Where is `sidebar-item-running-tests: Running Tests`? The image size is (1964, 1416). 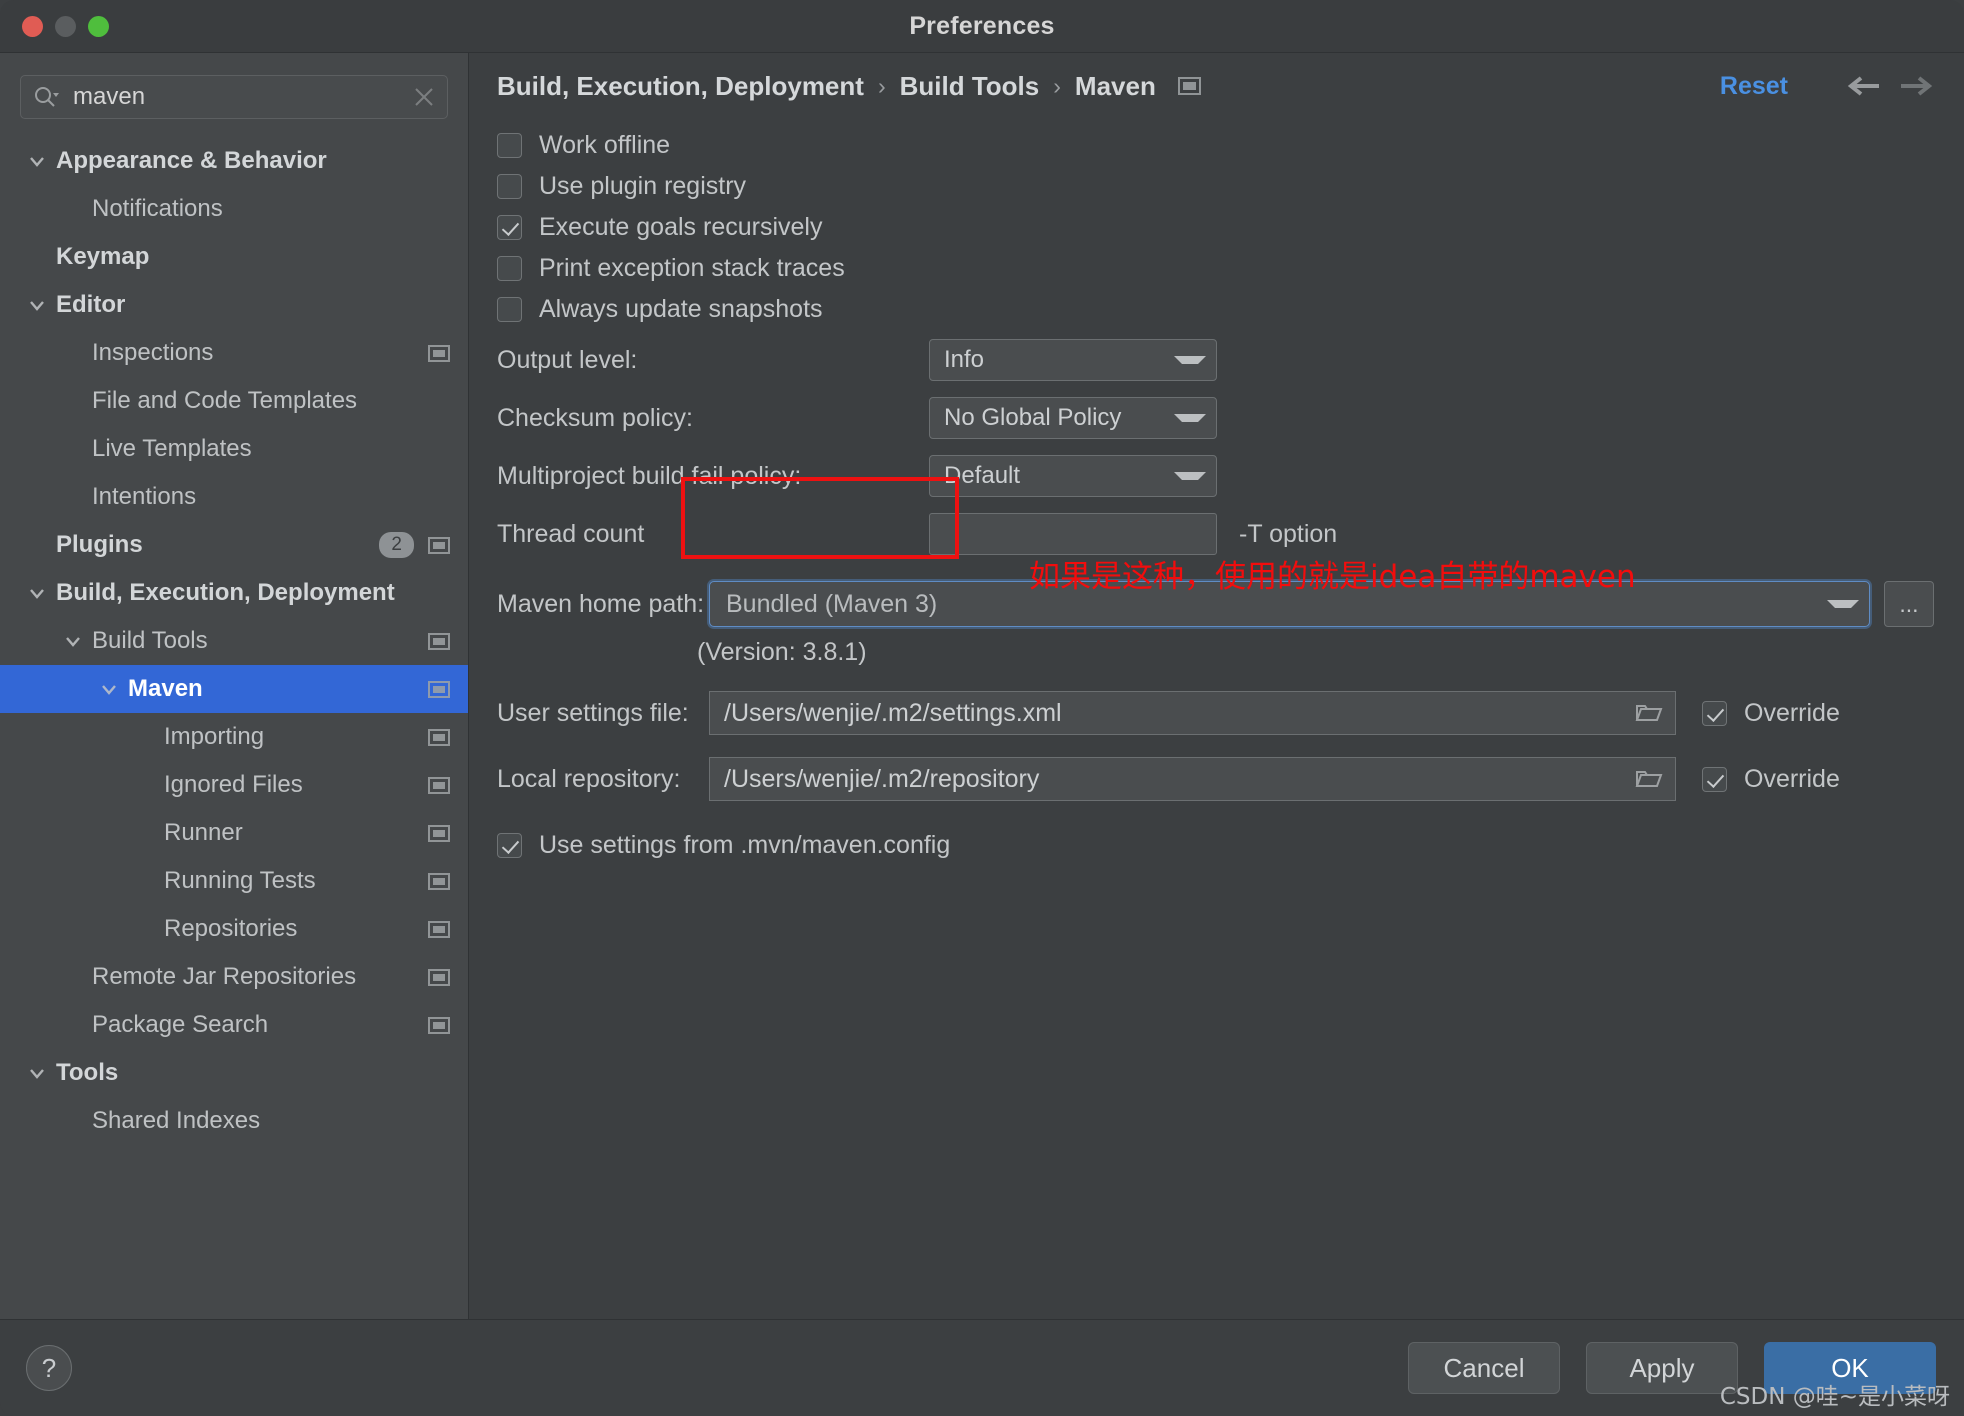
sidebar-item-running-tests: Running Tests is located at coordinates (234, 881).